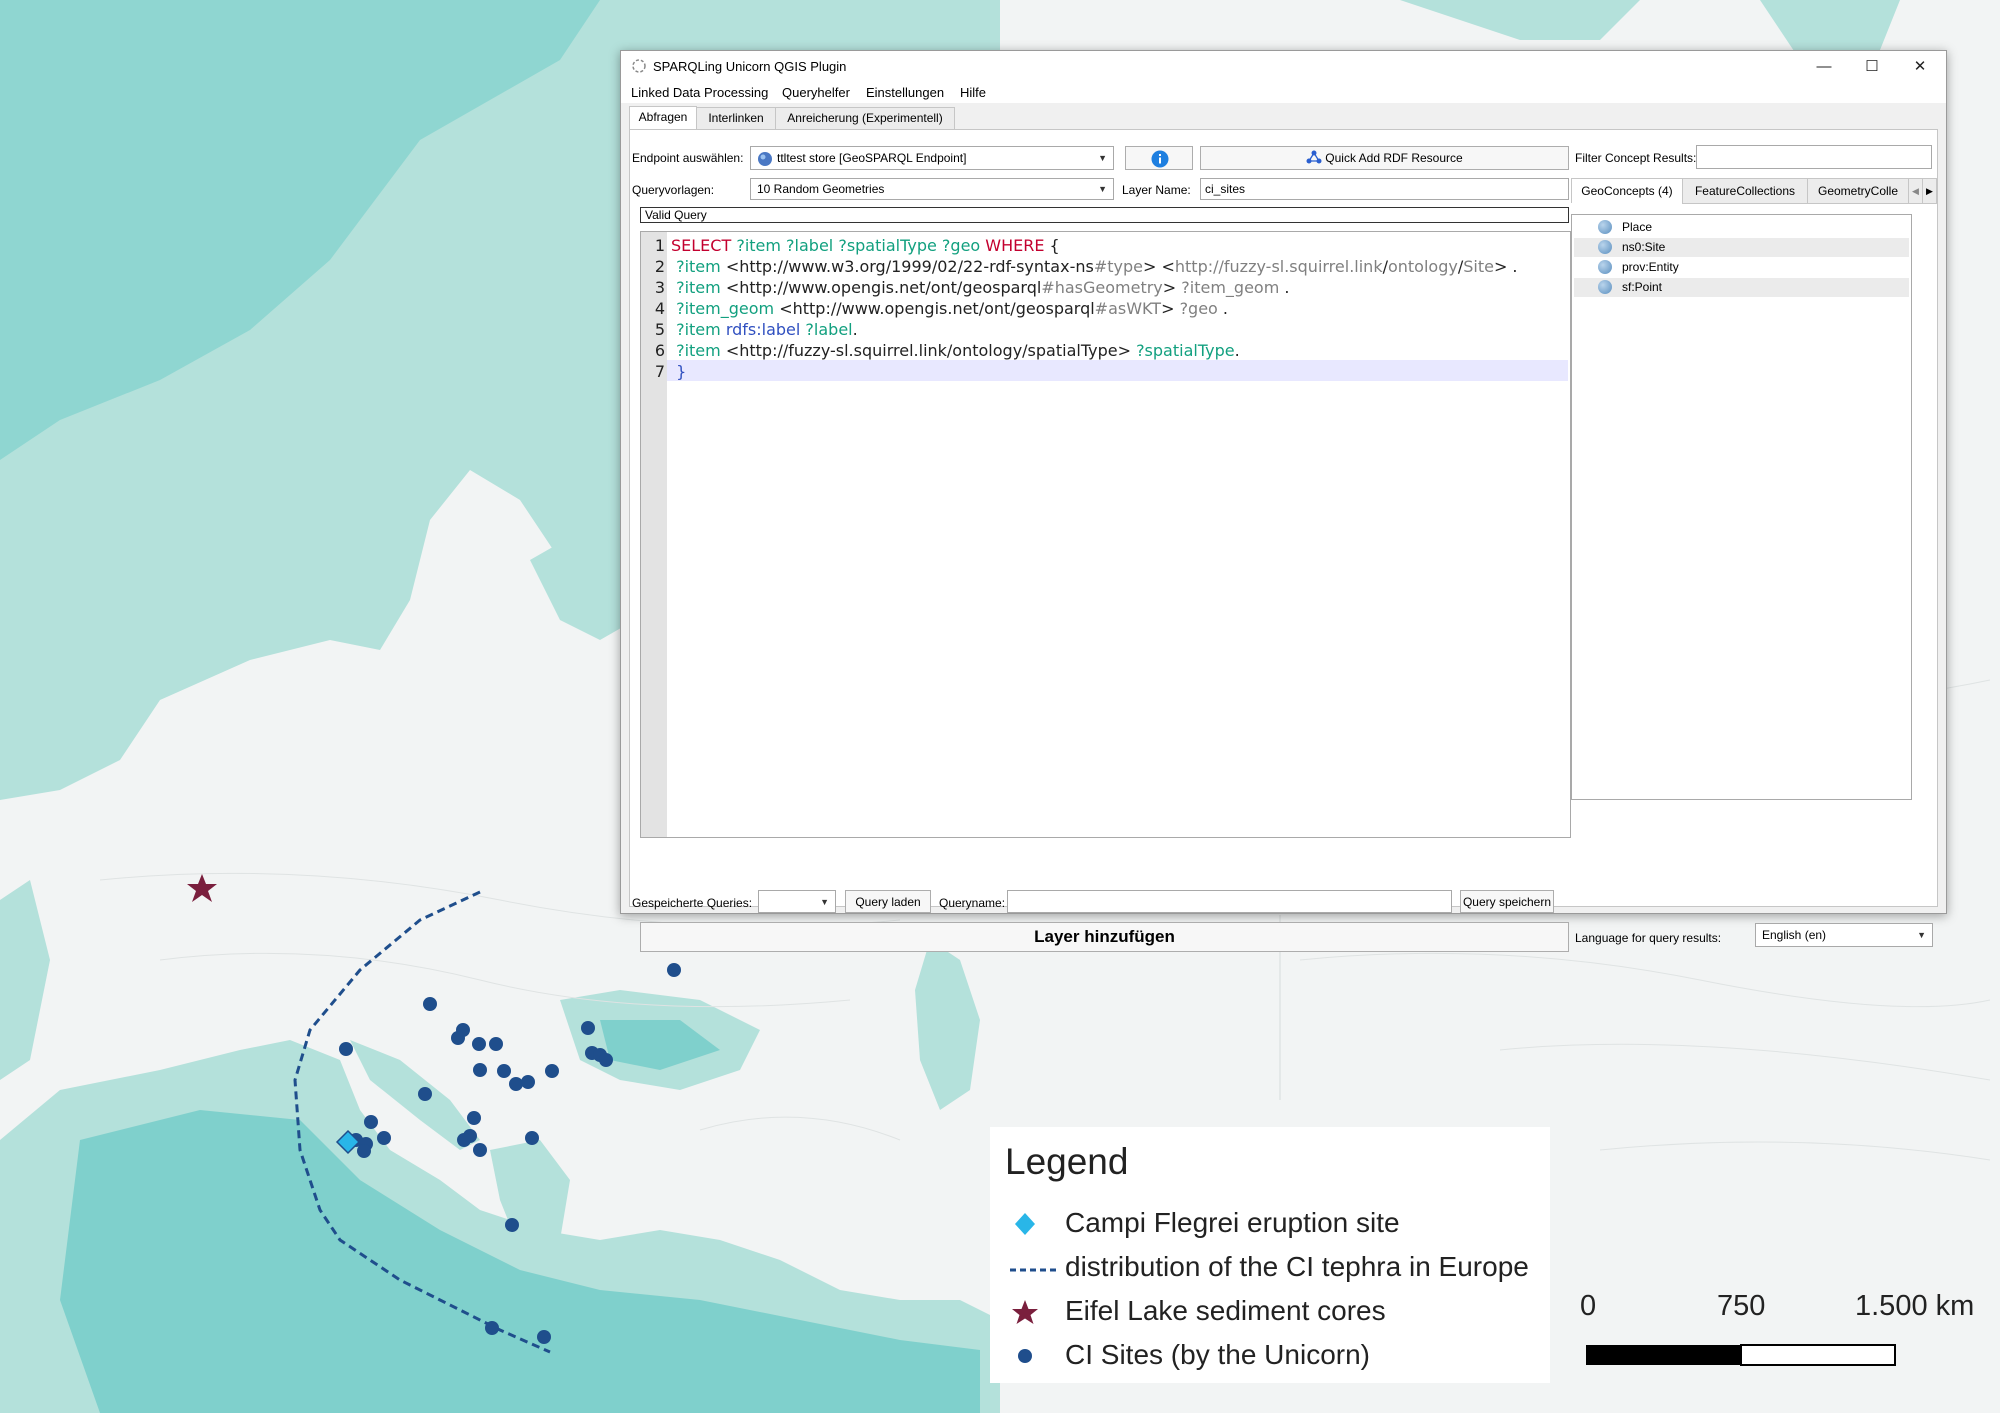  I want to click on minimize-button: —, so click(1824, 66).